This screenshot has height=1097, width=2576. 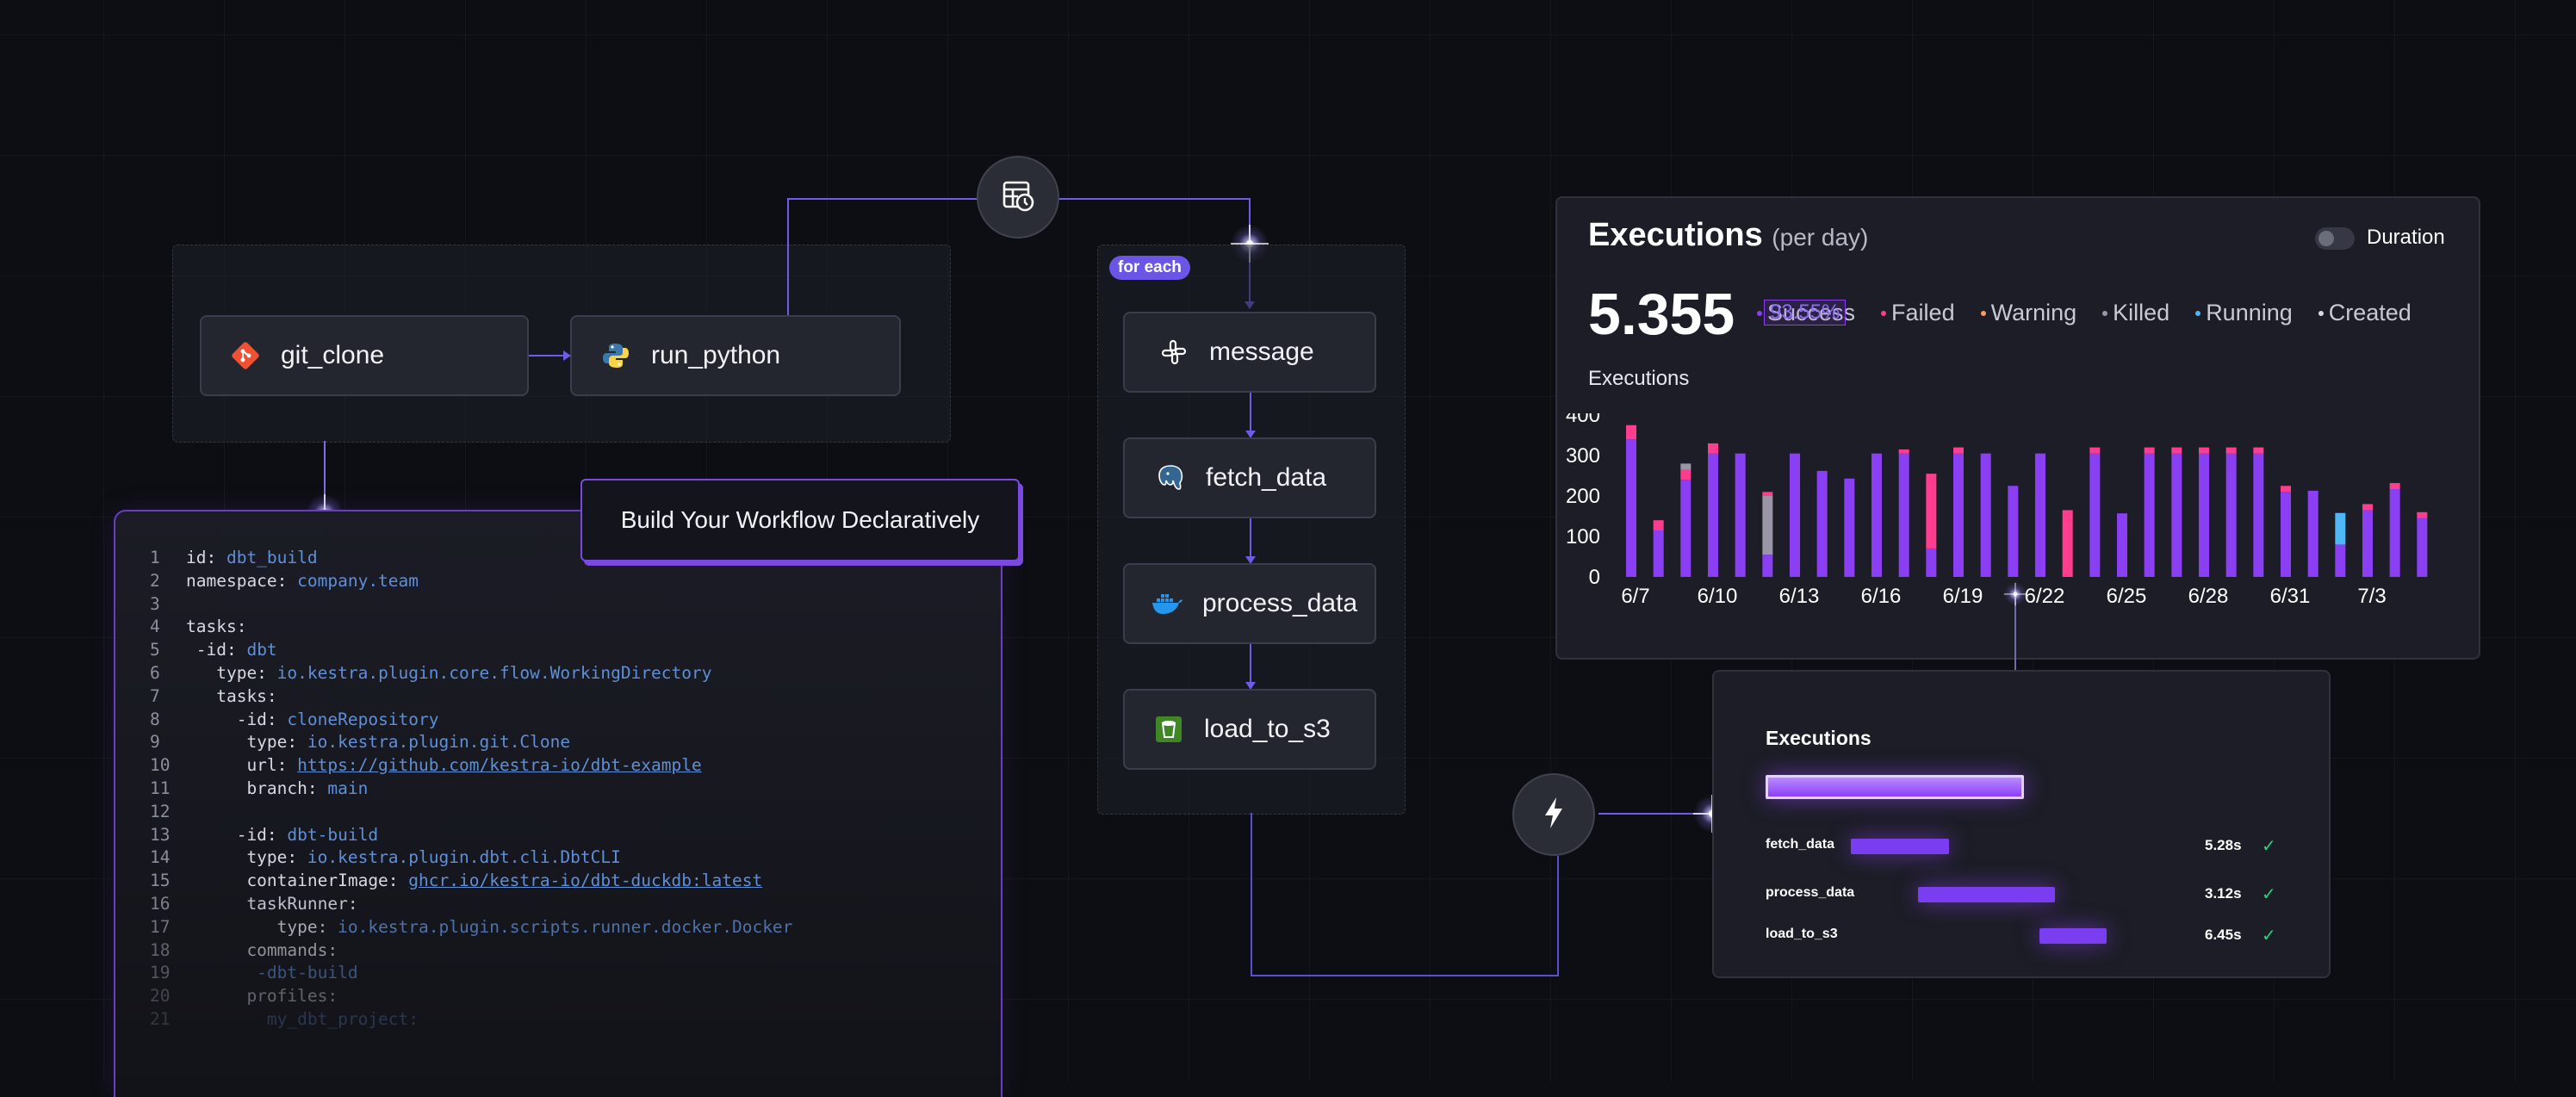 What do you see at coordinates (1249, 603) in the screenshot?
I see `task-node-process-data: process_data` at bounding box center [1249, 603].